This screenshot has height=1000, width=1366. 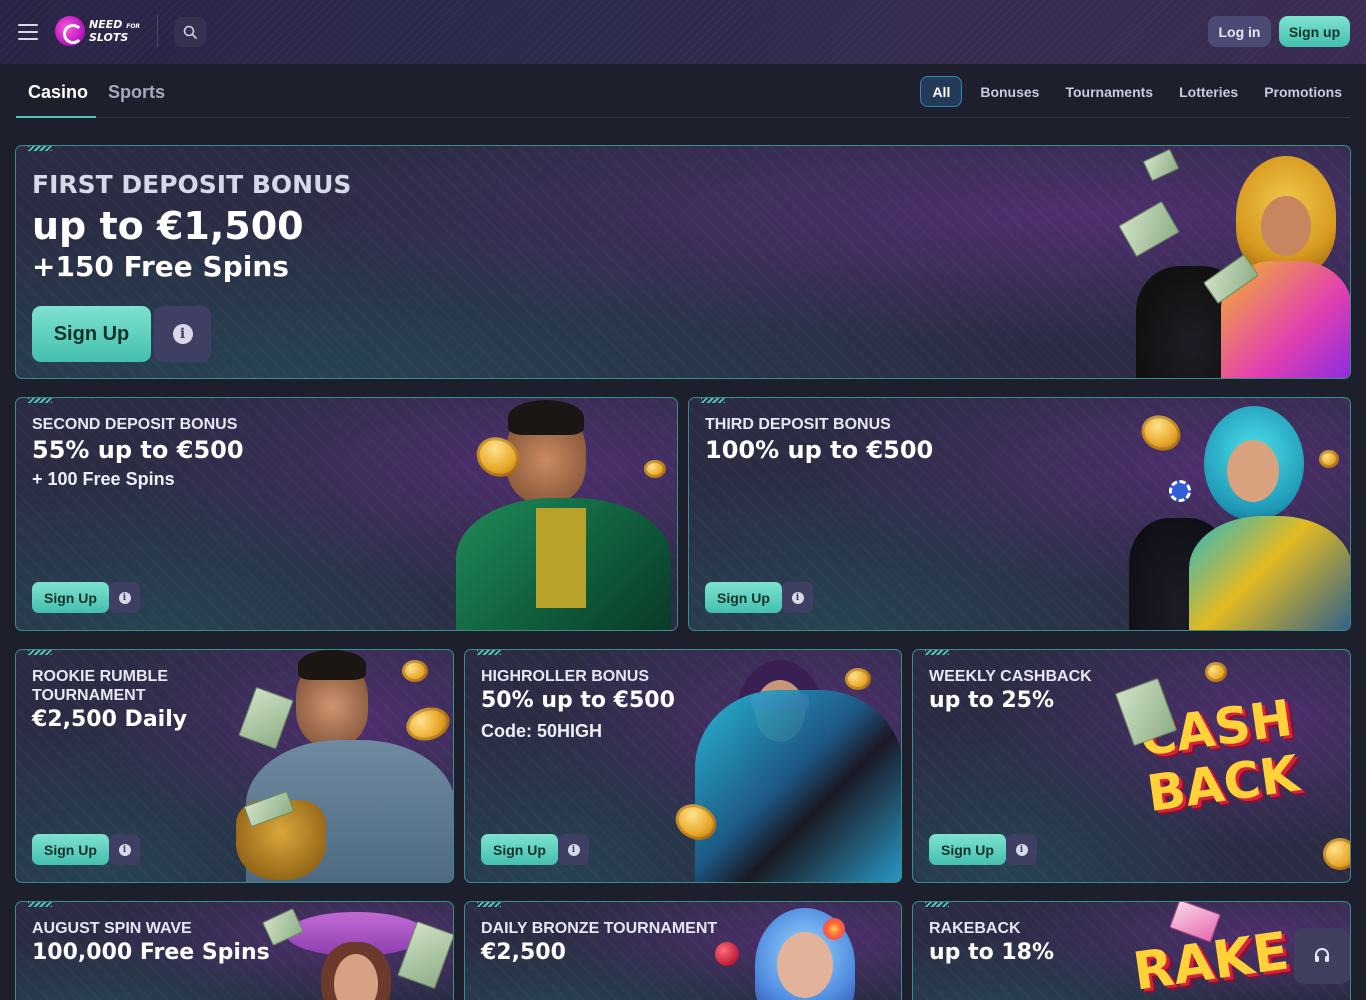 I want to click on divider, so click(x=157, y=31).